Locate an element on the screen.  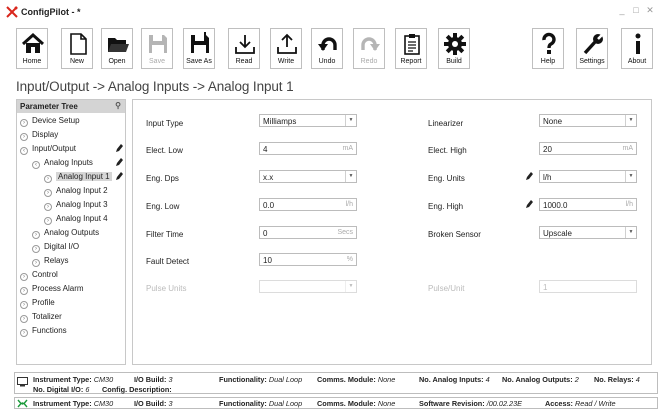
home-button: Home is located at coordinates (32, 48).